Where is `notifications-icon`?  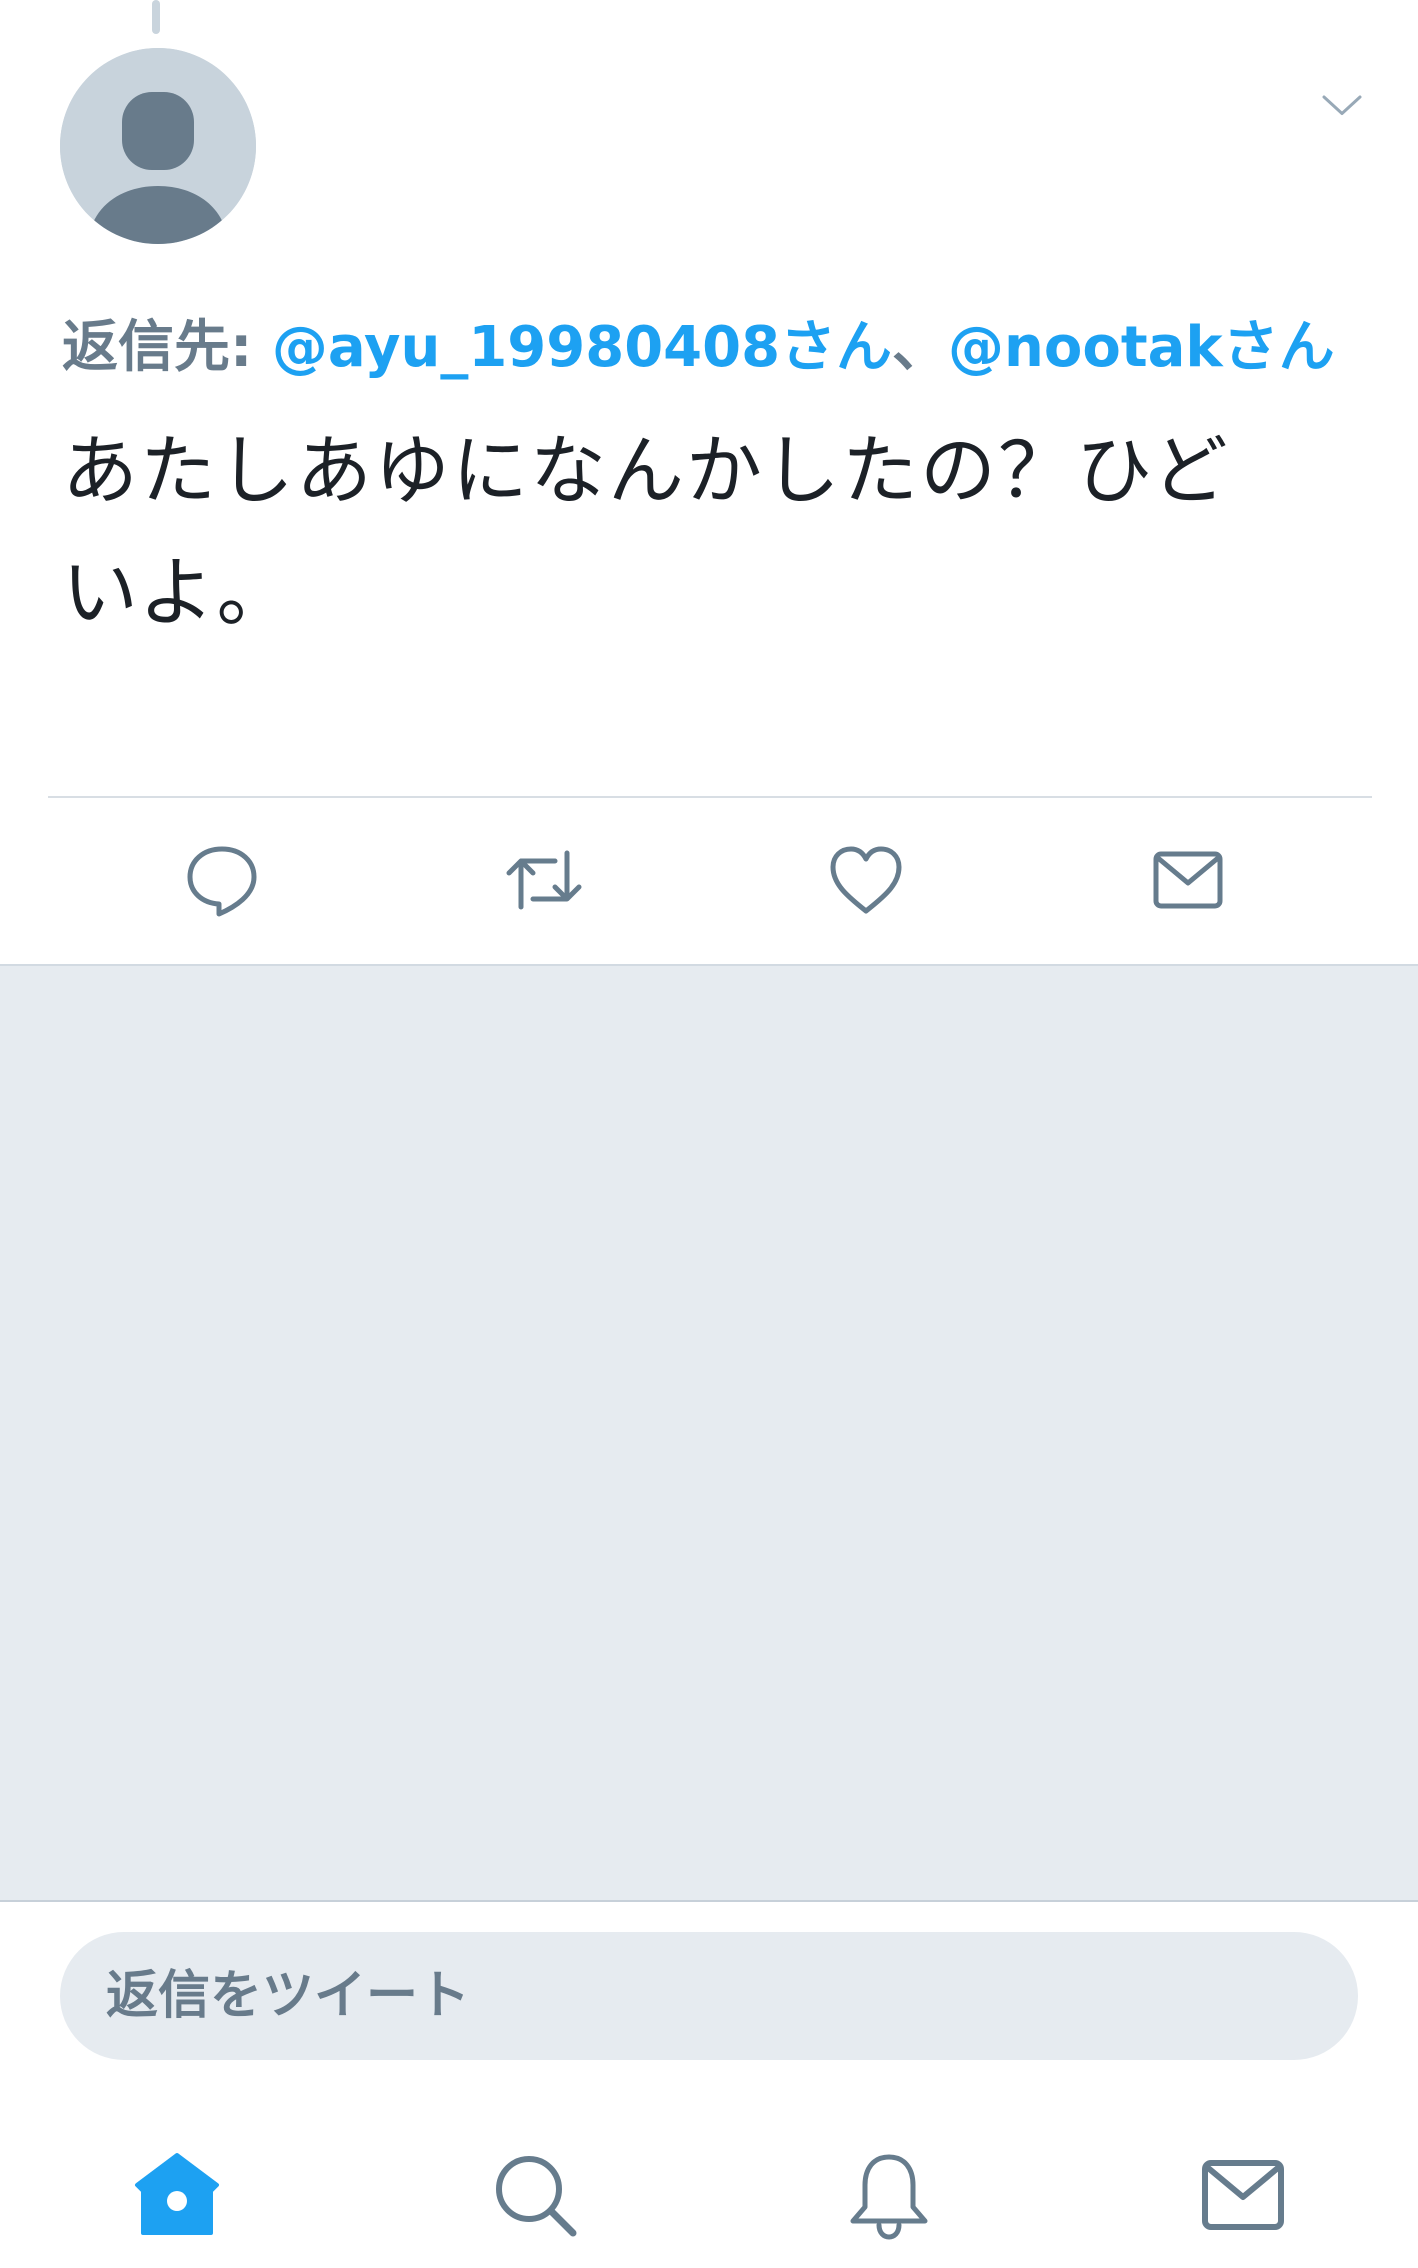 notifications-icon is located at coordinates (889, 2197).